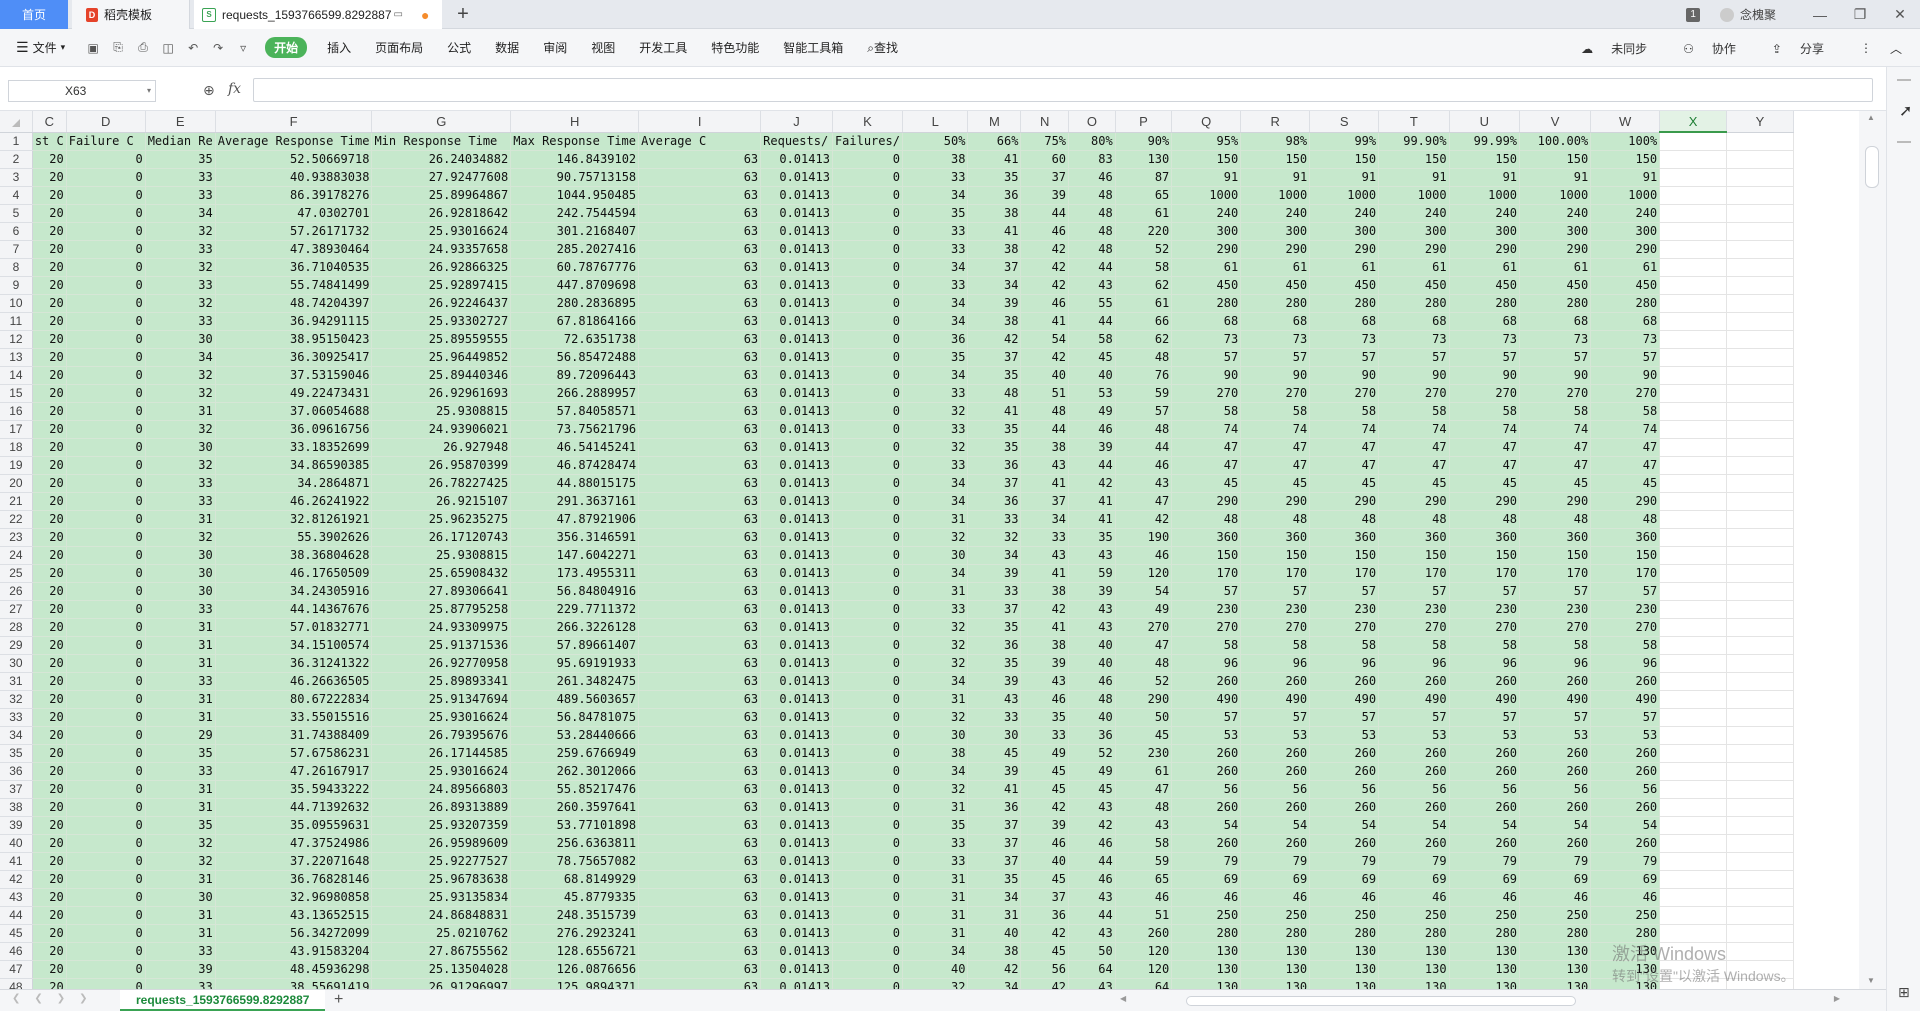  I want to click on table-cell: 170, so click(1206, 573).